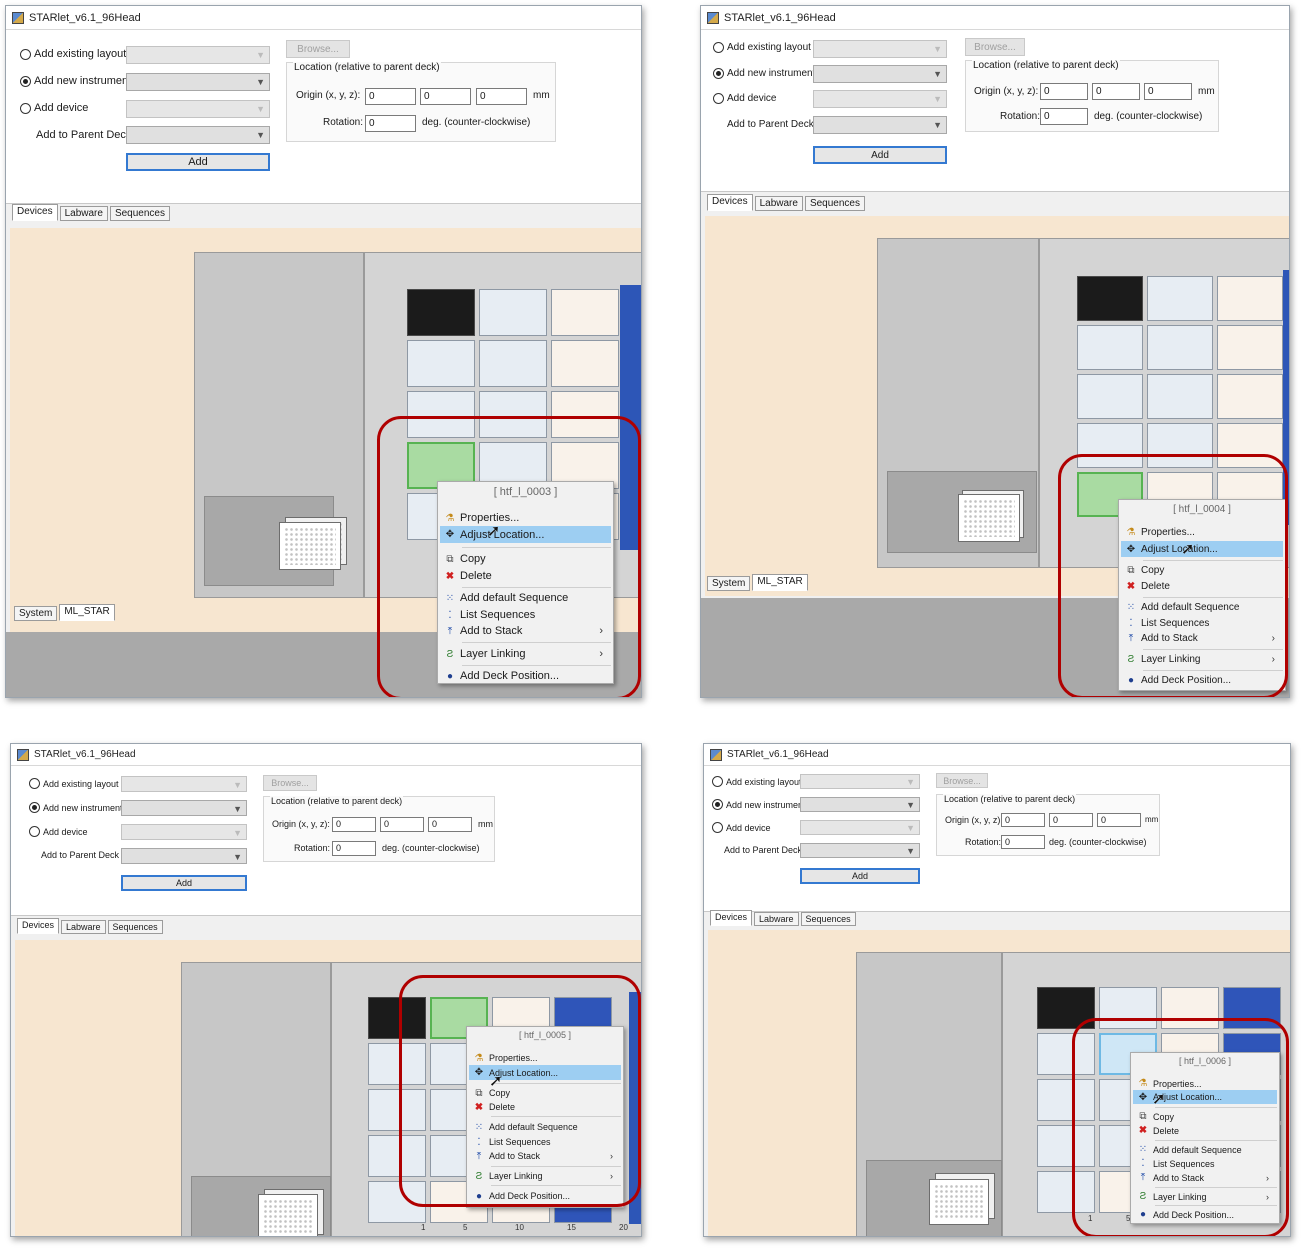 This screenshot has width=1304, height=1249. Describe the element at coordinates (1252, 1008) in the screenshot. I see `plate-dw-blue` at that location.